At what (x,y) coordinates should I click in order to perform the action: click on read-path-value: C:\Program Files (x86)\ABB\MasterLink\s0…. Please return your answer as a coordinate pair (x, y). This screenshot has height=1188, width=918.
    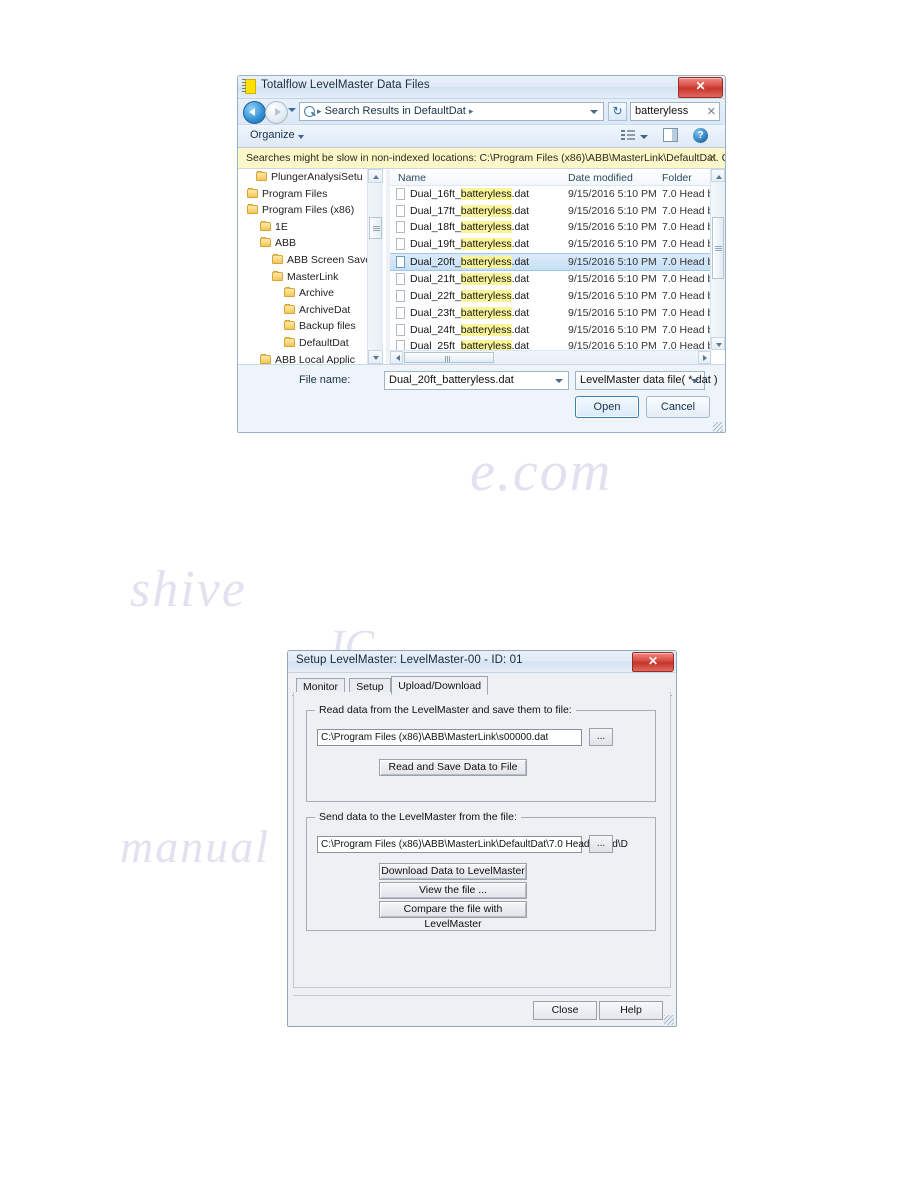
    Looking at the image, I should click on (435, 737).